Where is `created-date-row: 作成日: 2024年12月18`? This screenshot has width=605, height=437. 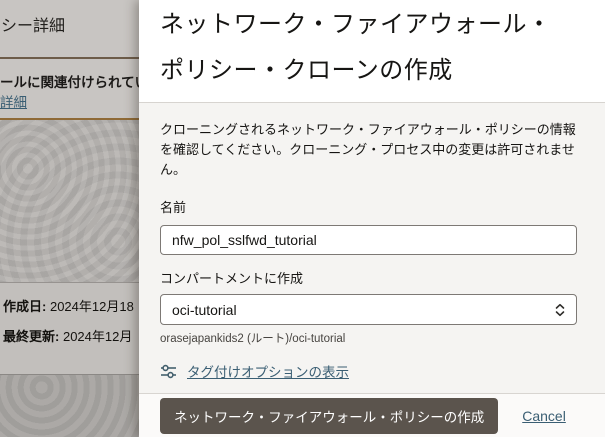 created-date-row: 作成日: 2024年12月18 is located at coordinates (68, 305).